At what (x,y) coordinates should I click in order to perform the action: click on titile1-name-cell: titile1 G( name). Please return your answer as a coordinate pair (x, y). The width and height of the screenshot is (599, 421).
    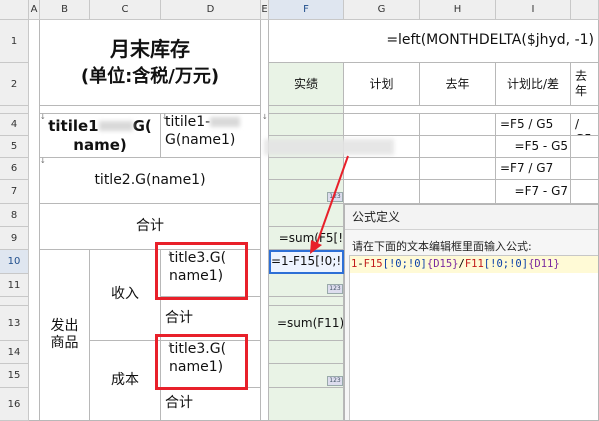
    Looking at the image, I should click on (100, 136).